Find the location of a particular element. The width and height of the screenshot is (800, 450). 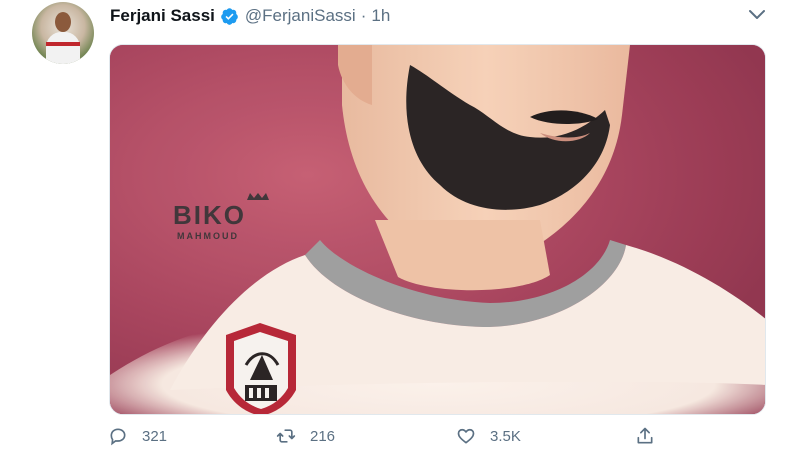

chevron-down-icon is located at coordinates (757, 15).